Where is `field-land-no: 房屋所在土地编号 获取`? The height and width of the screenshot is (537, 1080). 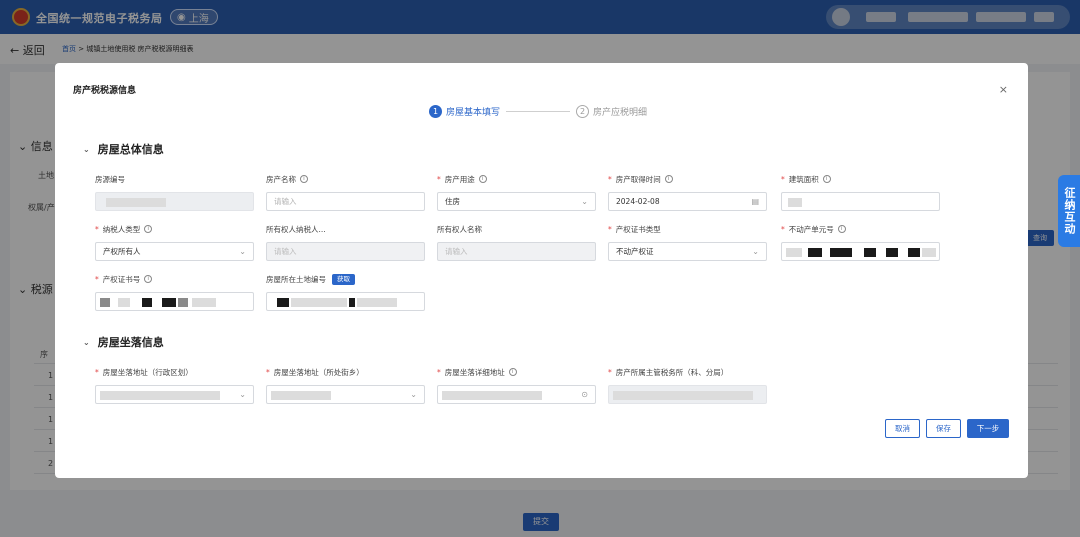 field-land-no: 房屋所在土地编号 获取 is located at coordinates (345, 292).